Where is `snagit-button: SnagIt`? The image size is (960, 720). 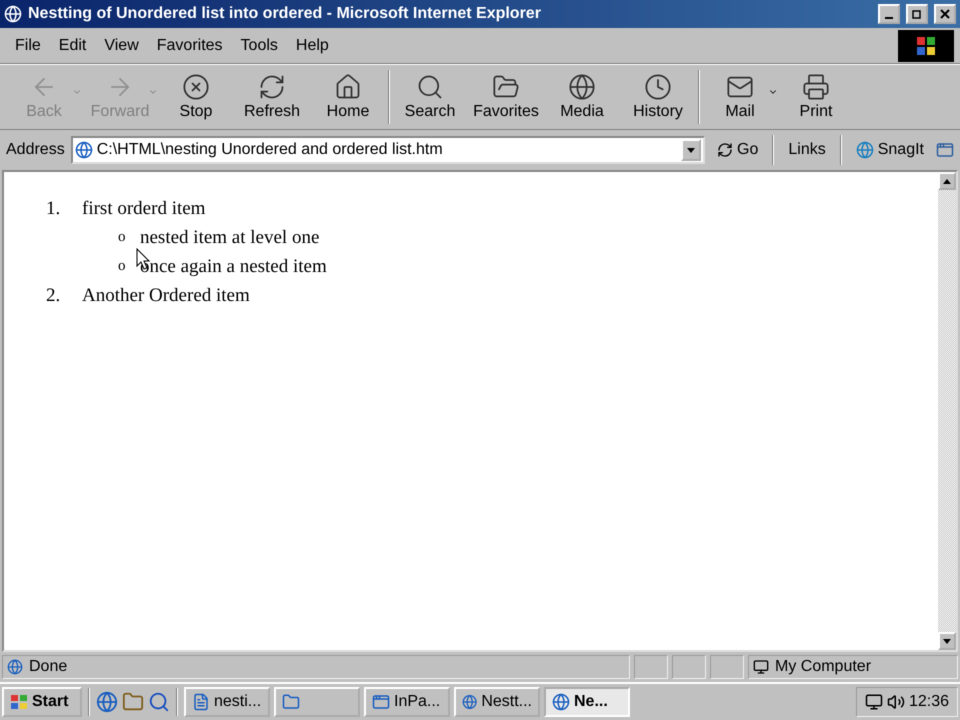 snagit-button: SnagIt is located at coordinates (890, 150).